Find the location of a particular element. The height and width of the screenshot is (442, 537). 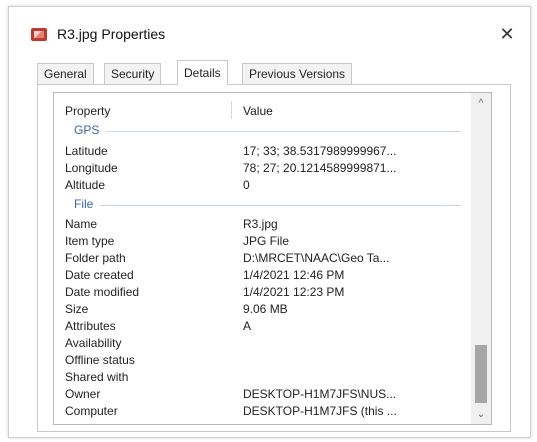

tab-general: General is located at coordinates (65, 73).